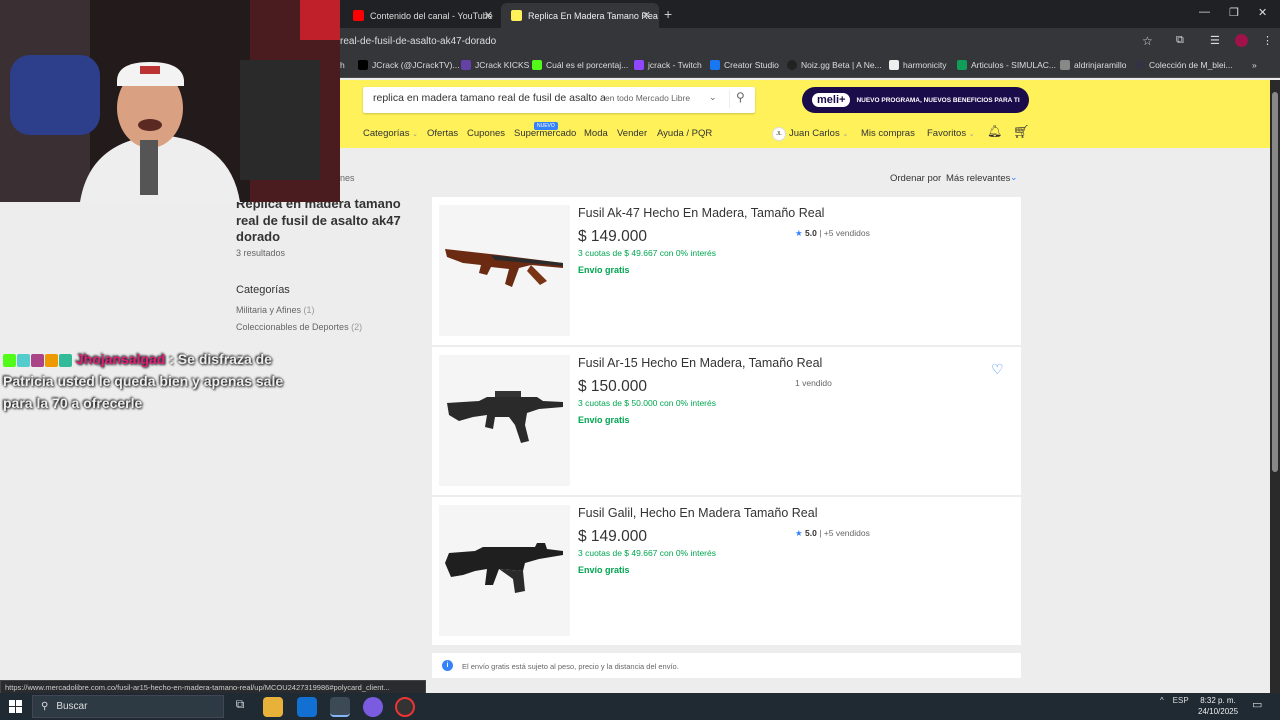  I want to click on bookmark-label: jcrack - Twitch, so click(675, 65).